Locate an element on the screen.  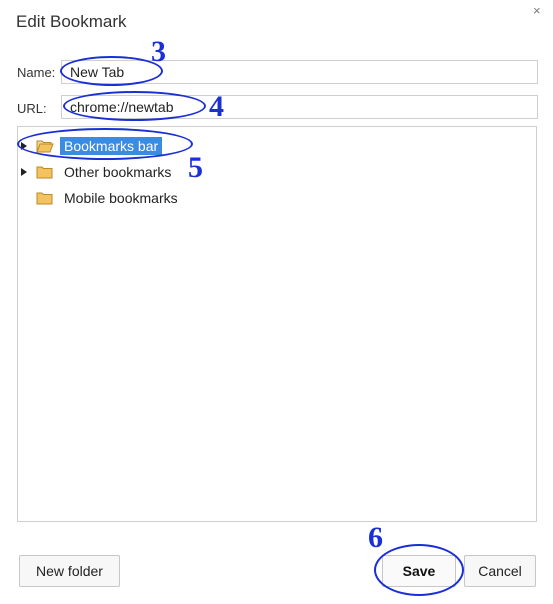
url-label: URL: is located at coordinates (32, 108).